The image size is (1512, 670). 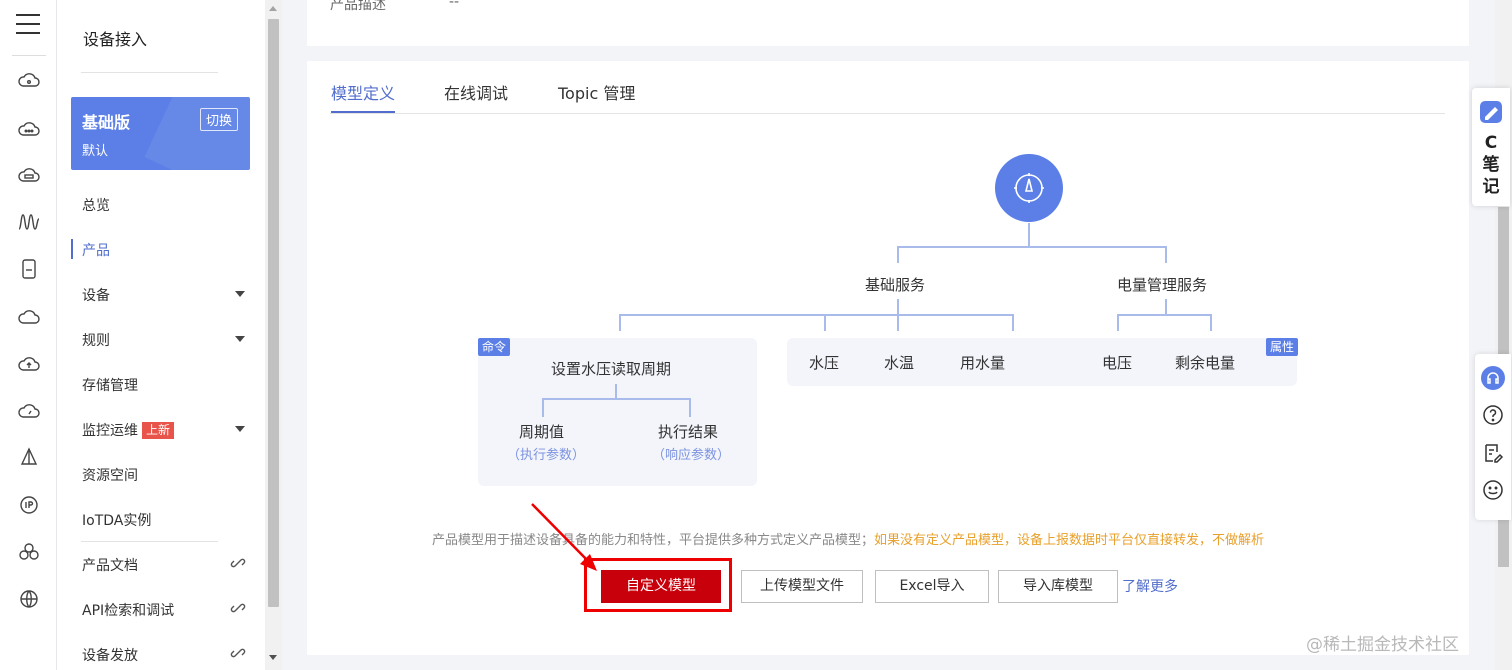 I want to click on learn-more-link: 了解更多, so click(x=1150, y=586).